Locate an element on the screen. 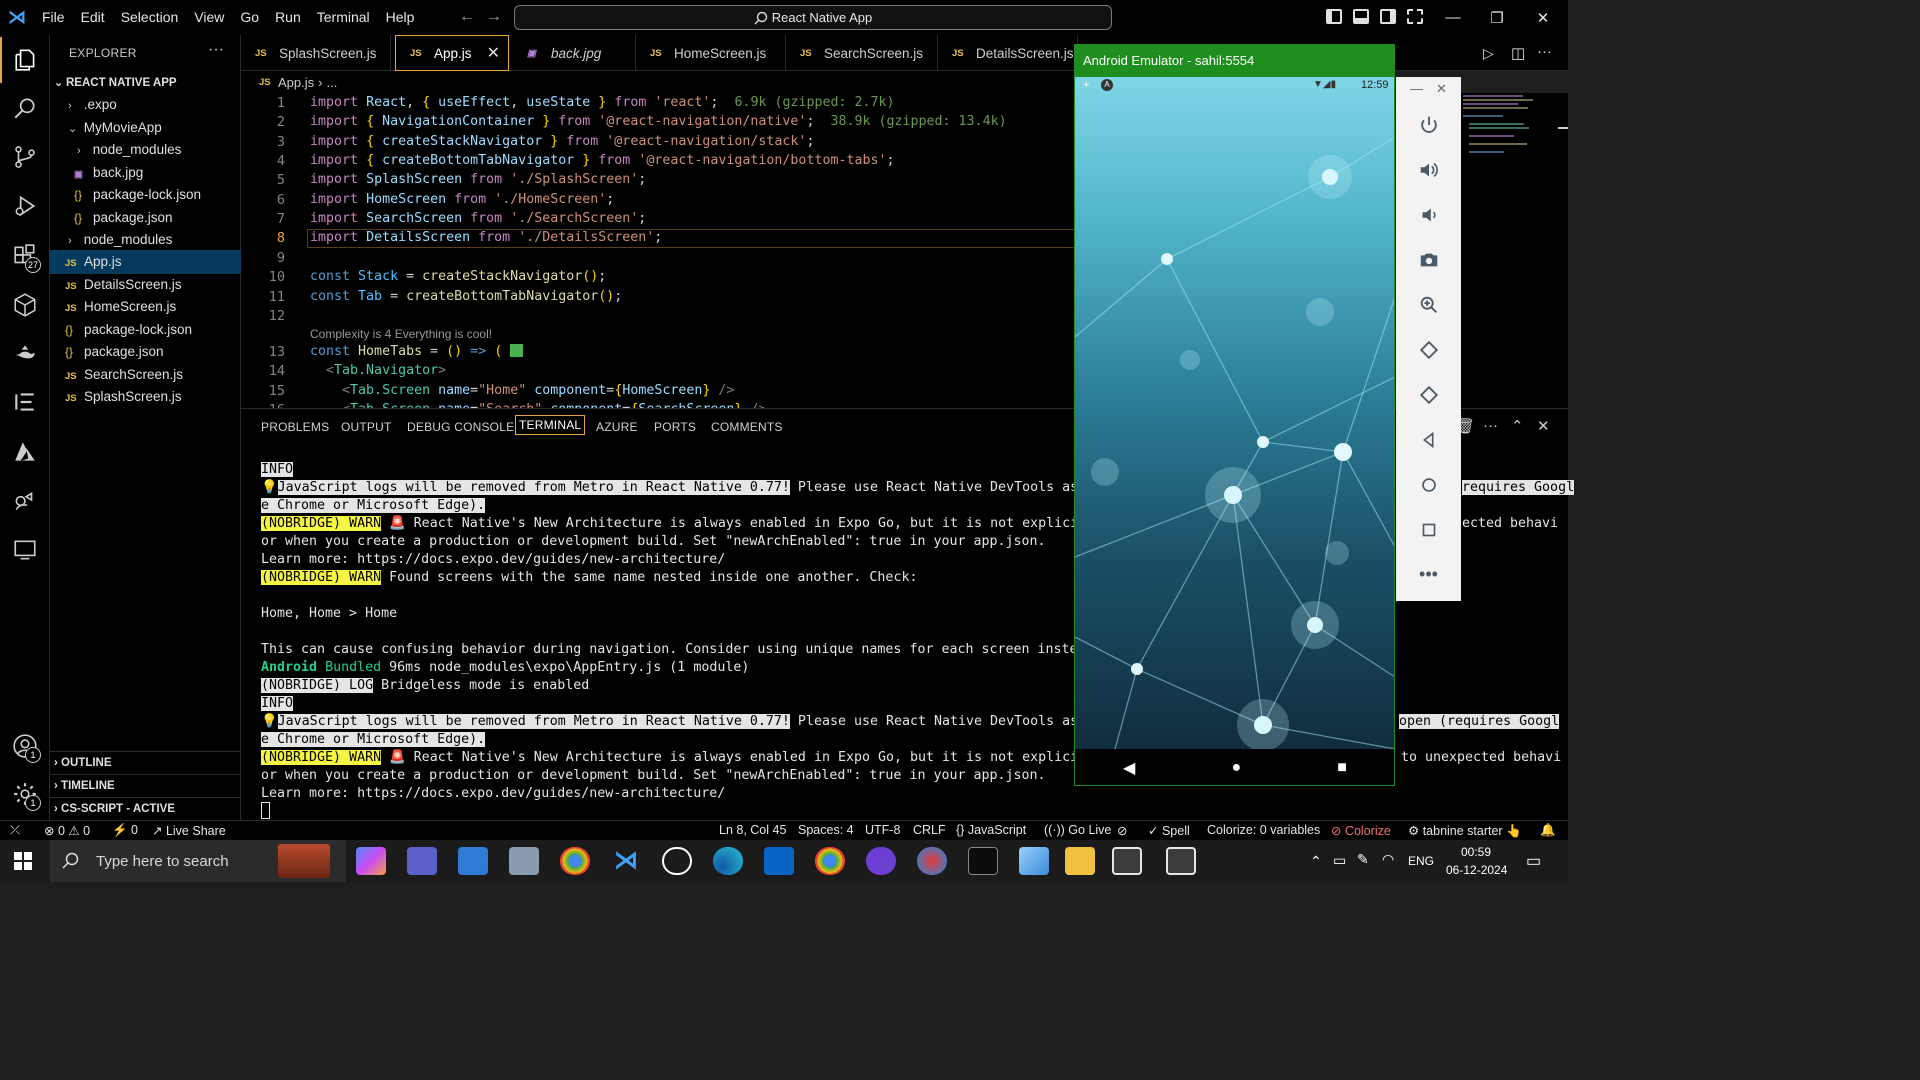 The image size is (1920, 1080). cs-script-section: › CS-SCRIPT - ACTIVE is located at coordinates (145, 808).